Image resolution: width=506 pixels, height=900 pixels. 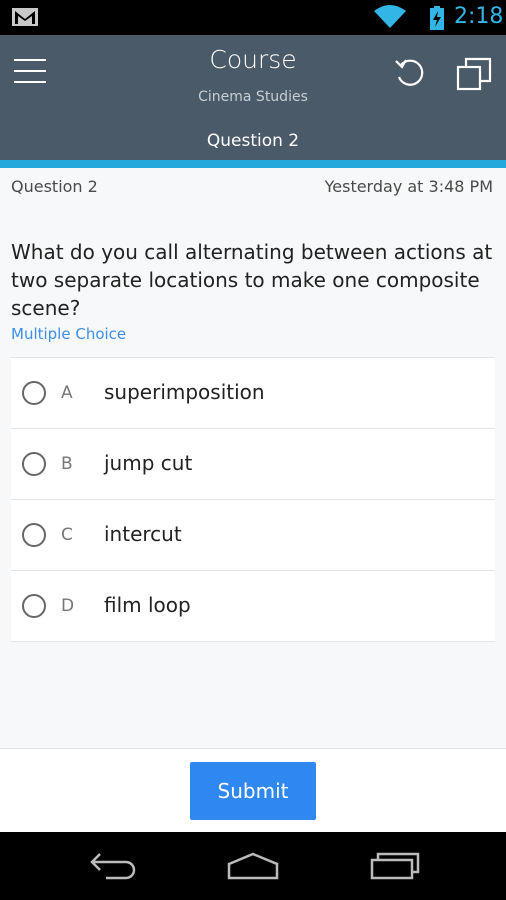 I want to click on system-nav-bar, so click(x=253, y=866).